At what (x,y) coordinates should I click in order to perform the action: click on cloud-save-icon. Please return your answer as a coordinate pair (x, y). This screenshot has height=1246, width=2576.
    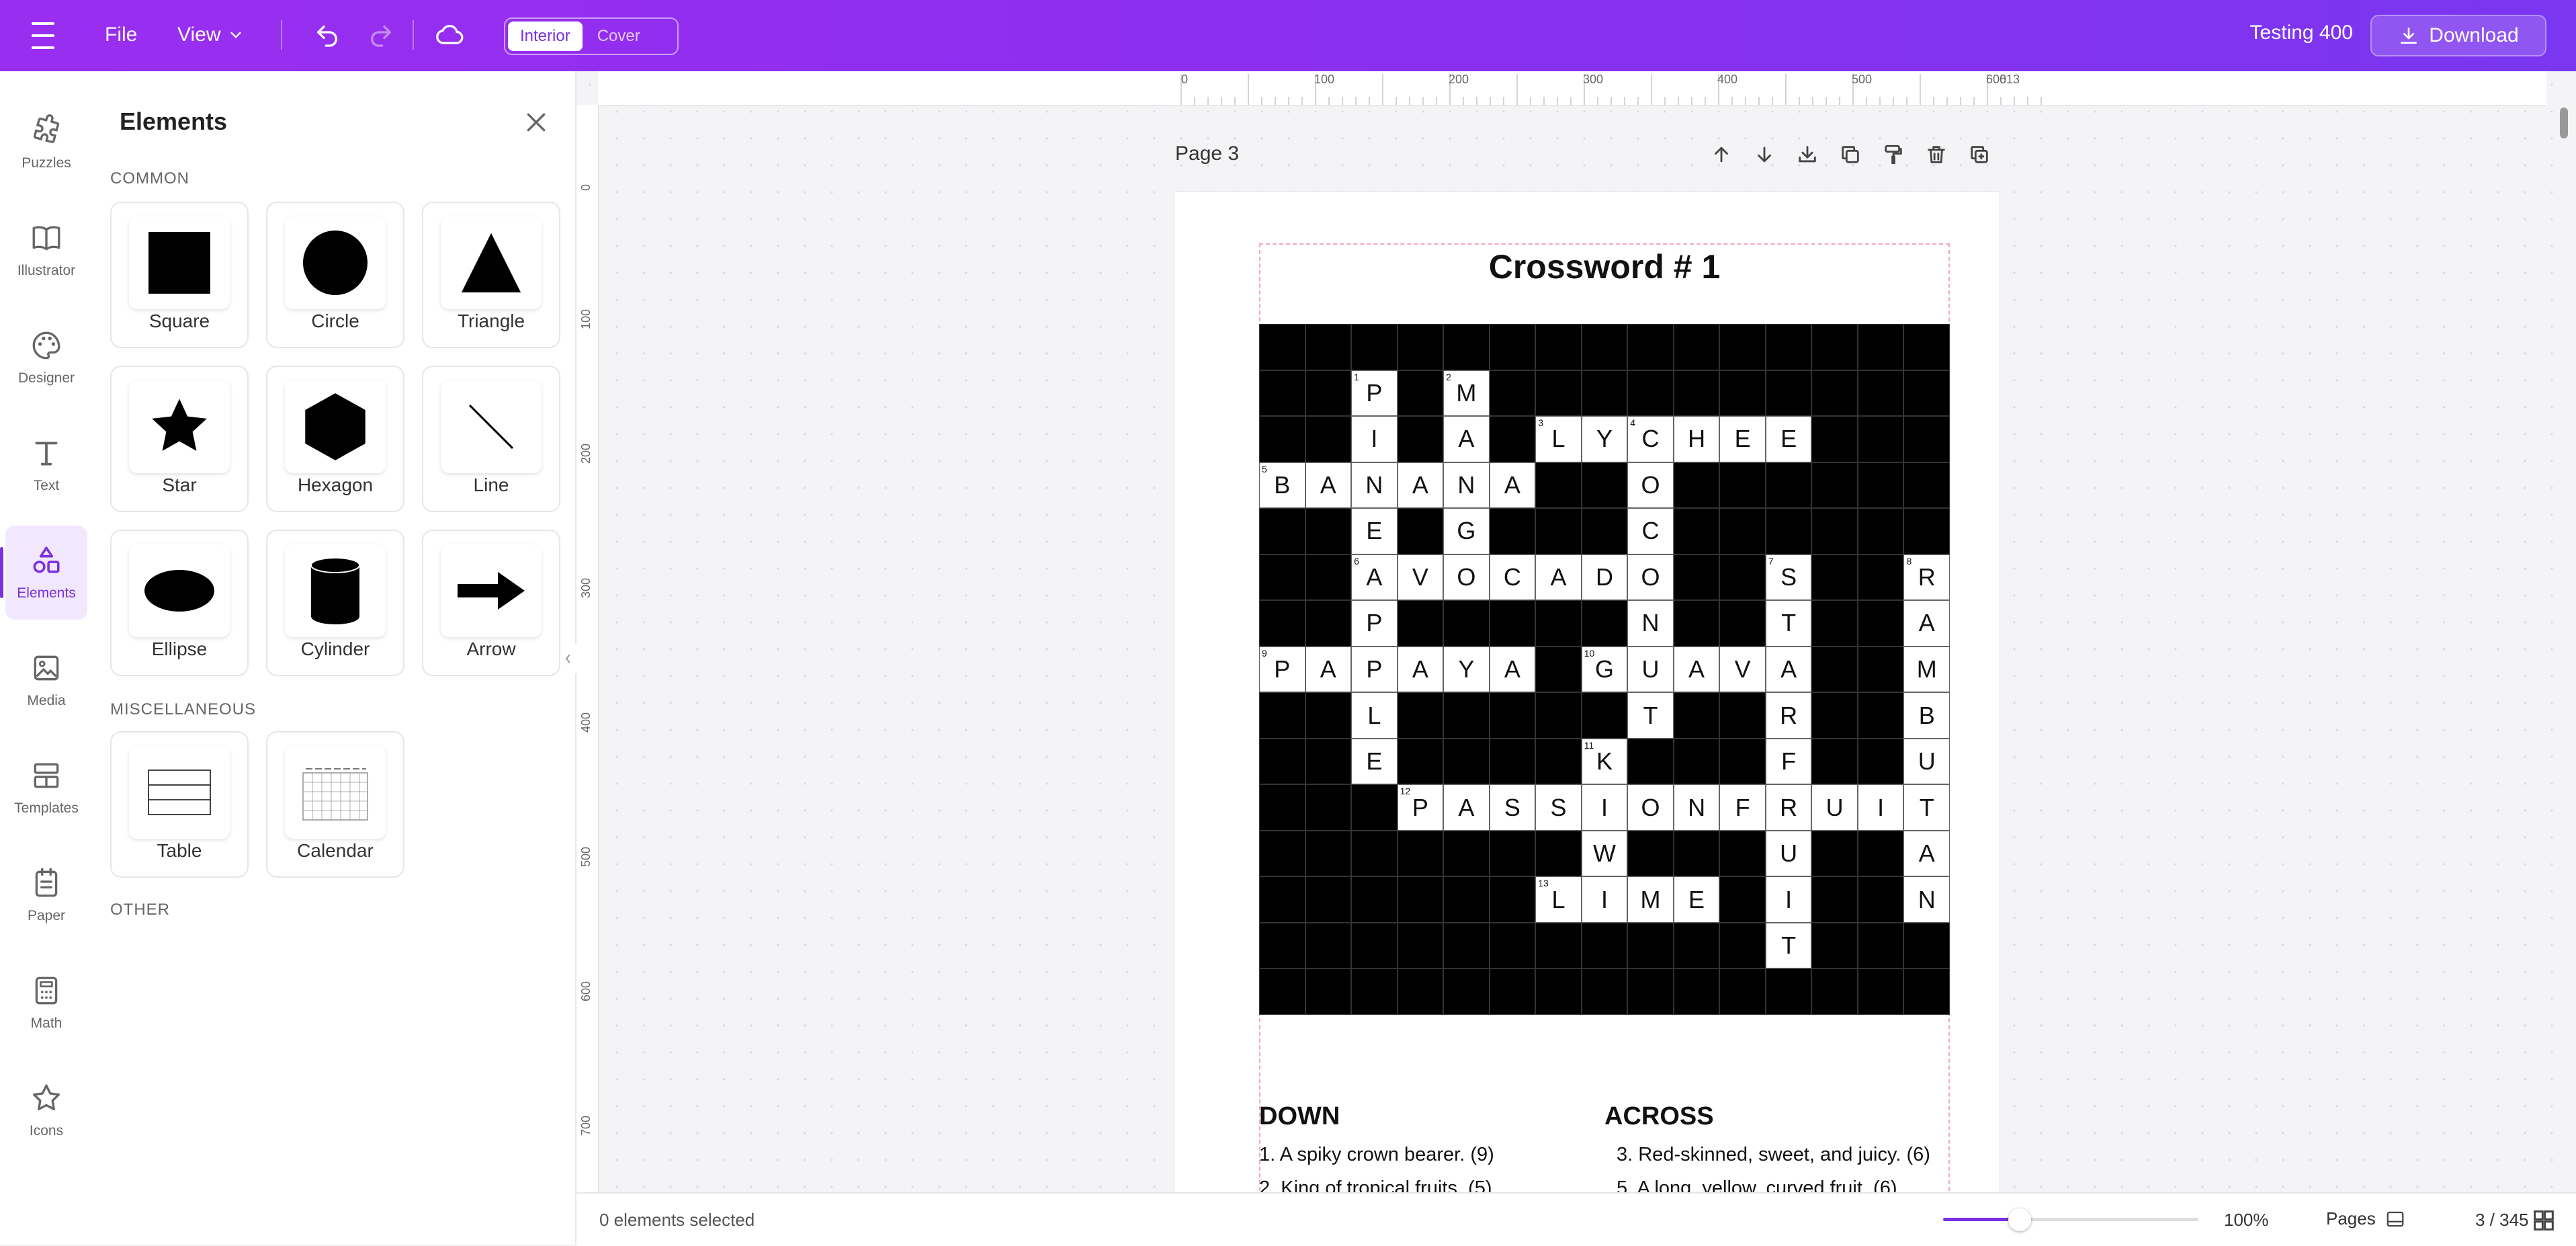
    Looking at the image, I should click on (449, 35).